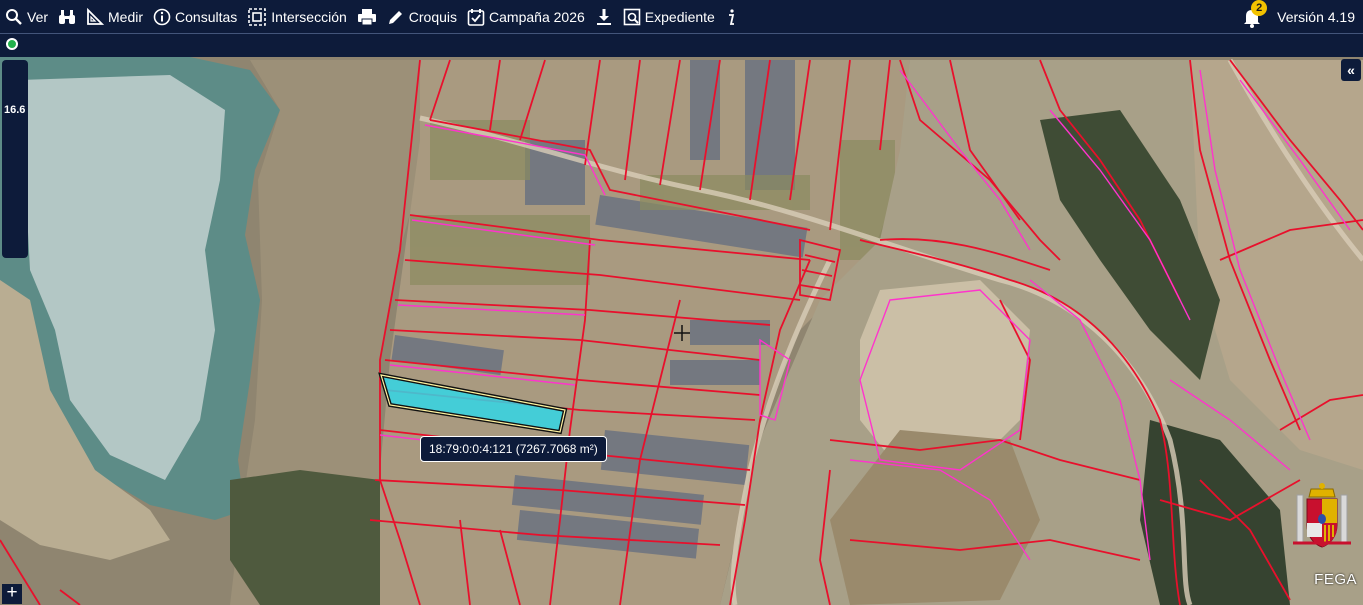 This screenshot has height=605, width=1363. What do you see at coordinates (1335, 579) in the screenshot?
I see `fega-attribution: FEGA` at bounding box center [1335, 579].